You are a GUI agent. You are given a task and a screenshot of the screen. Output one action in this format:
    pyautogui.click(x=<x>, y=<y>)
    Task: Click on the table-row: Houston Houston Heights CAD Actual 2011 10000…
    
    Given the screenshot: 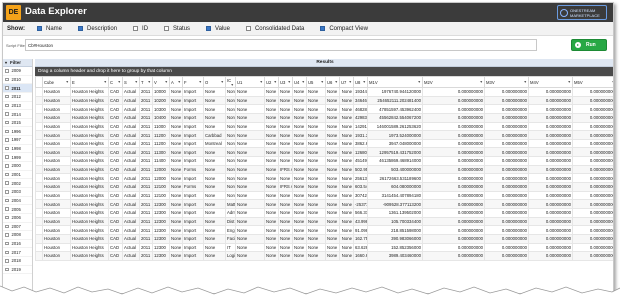 What is the action you would take?
    pyautogui.click(x=324, y=92)
    